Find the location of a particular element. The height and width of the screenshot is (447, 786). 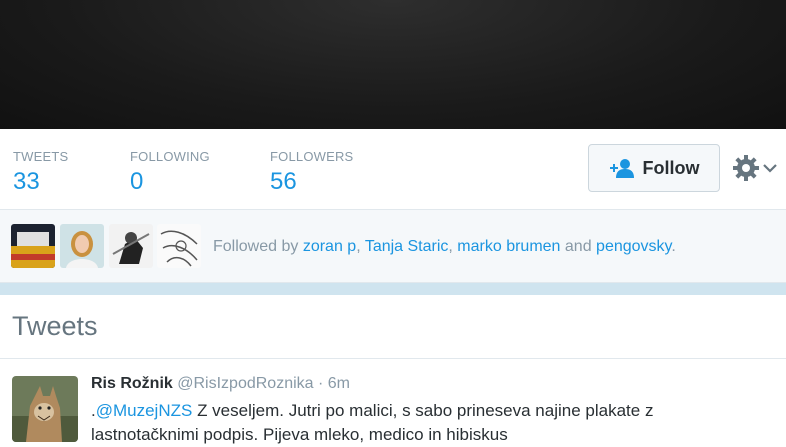

followed-by-conjunction: and is located at coordinates (578, 246).